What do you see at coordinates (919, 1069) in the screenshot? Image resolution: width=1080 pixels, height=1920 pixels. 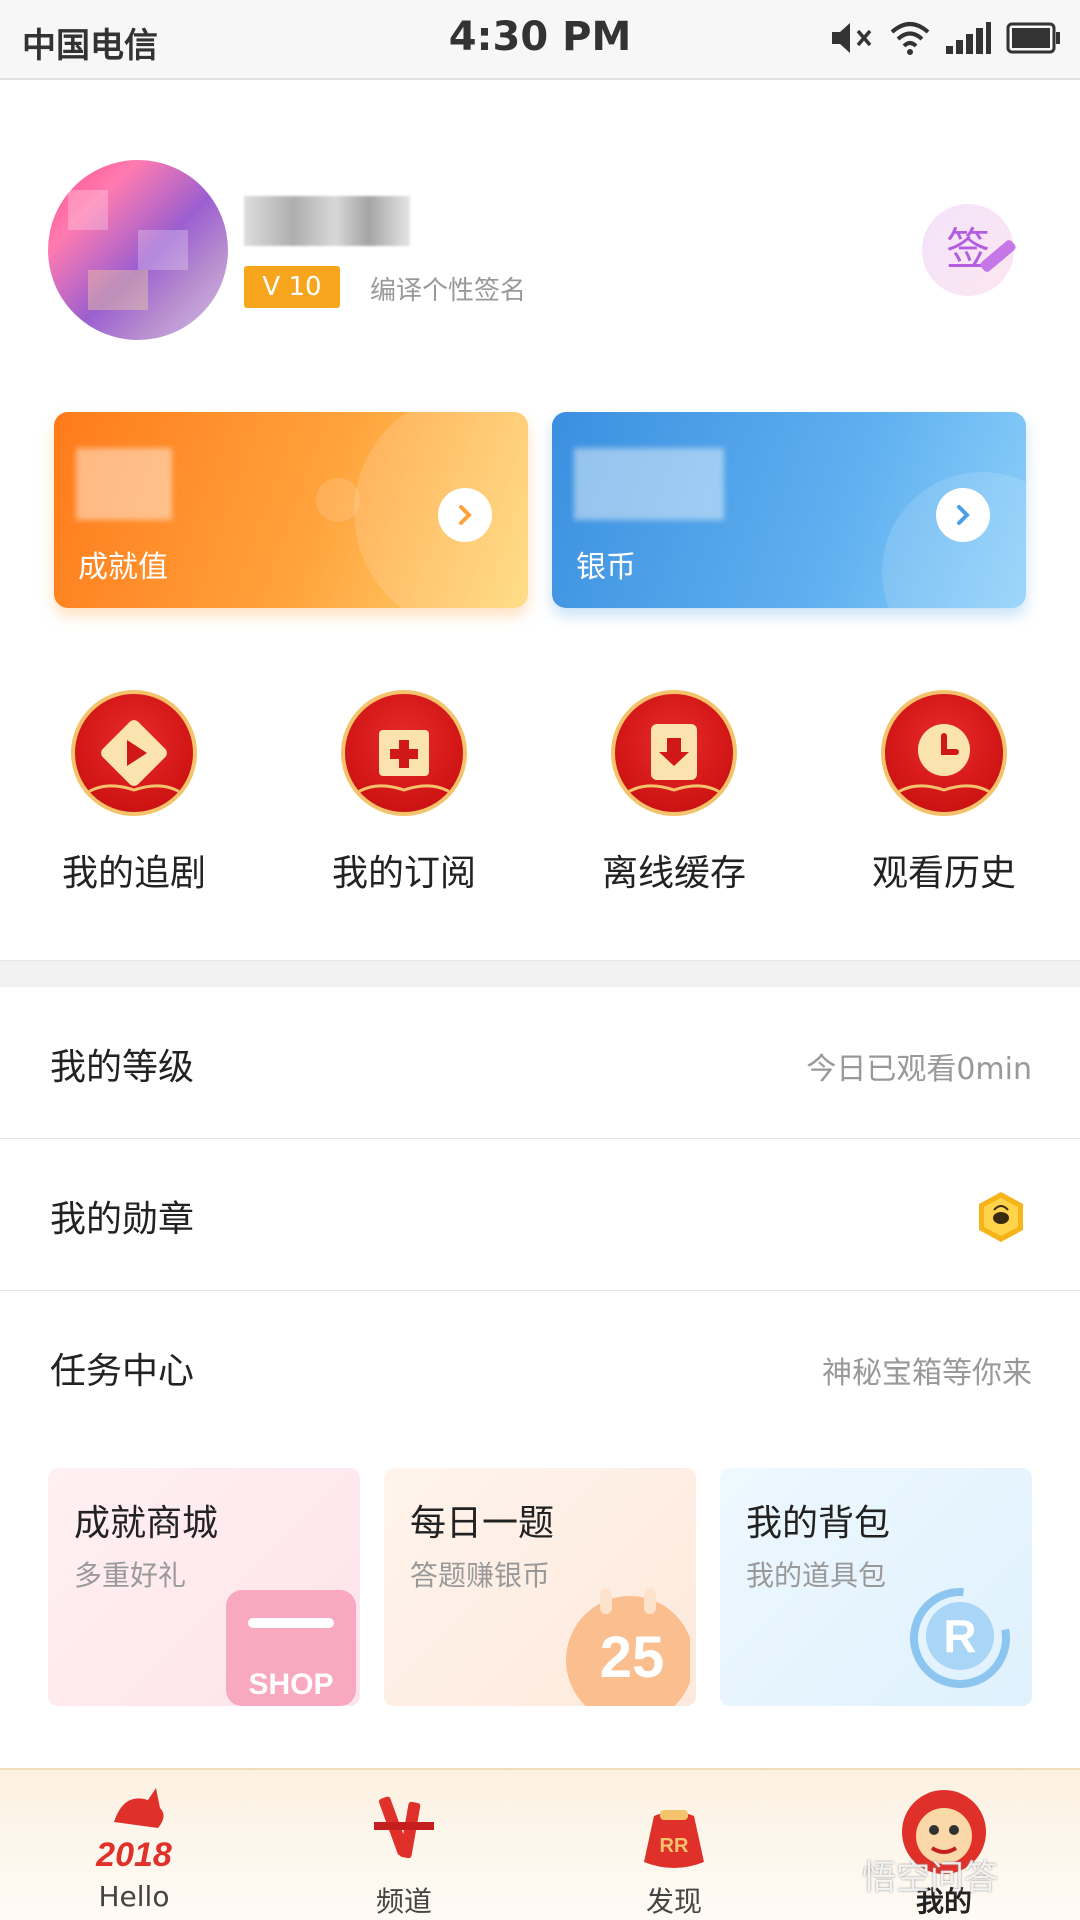 I see `row-hint: 今日已观看0min` at bounding box center [919, 1069].